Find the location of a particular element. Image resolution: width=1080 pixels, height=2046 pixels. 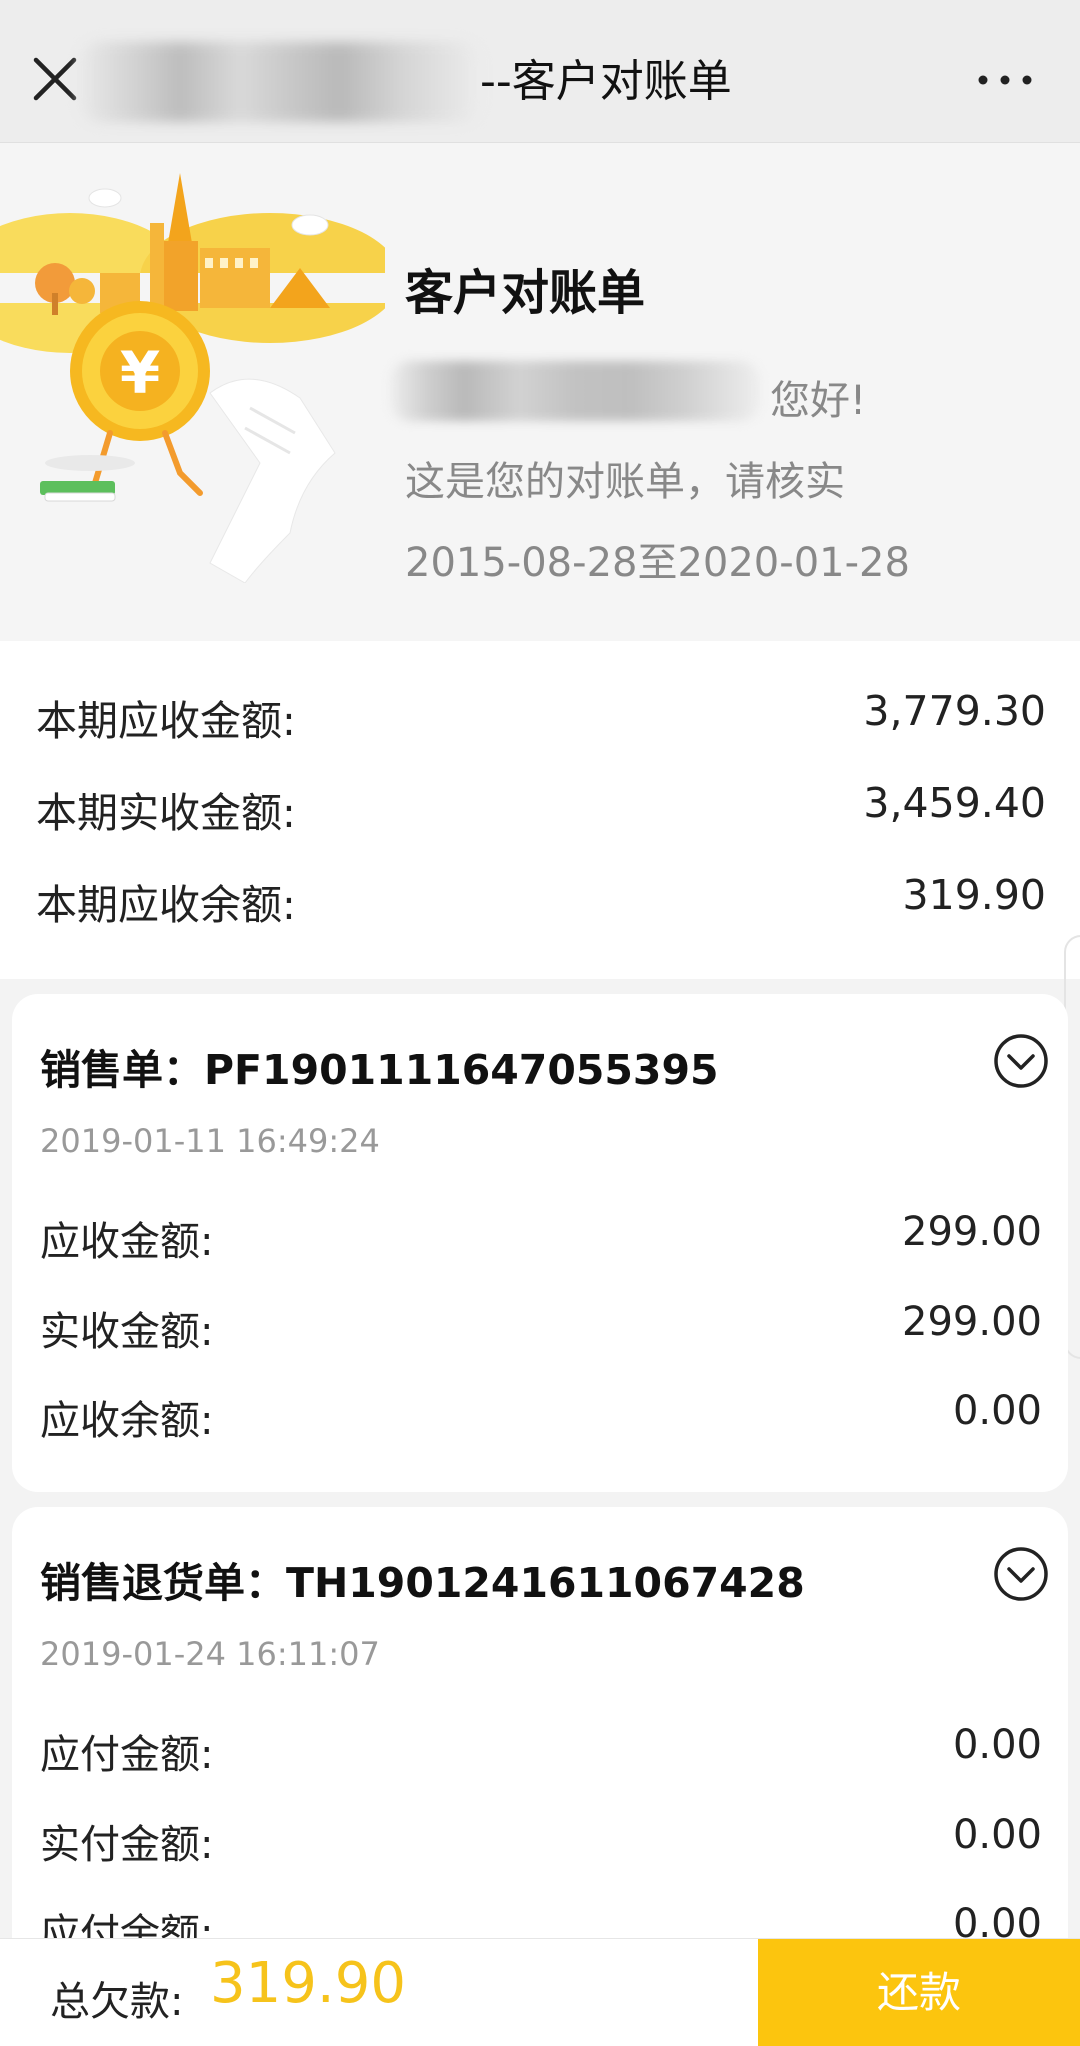

summary-value: 3,779.30 is located at coordinates (954, 711).